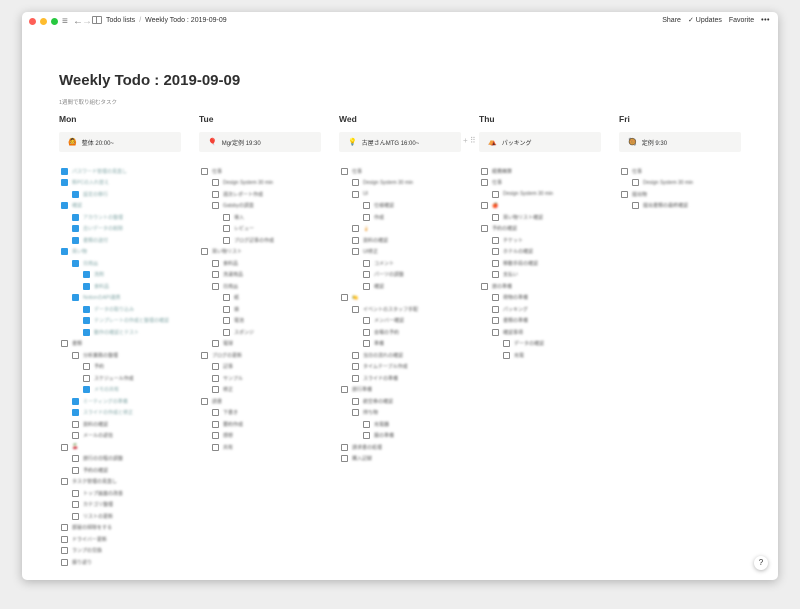  I want to click on todo-text: サンプル, so click(233, 378).